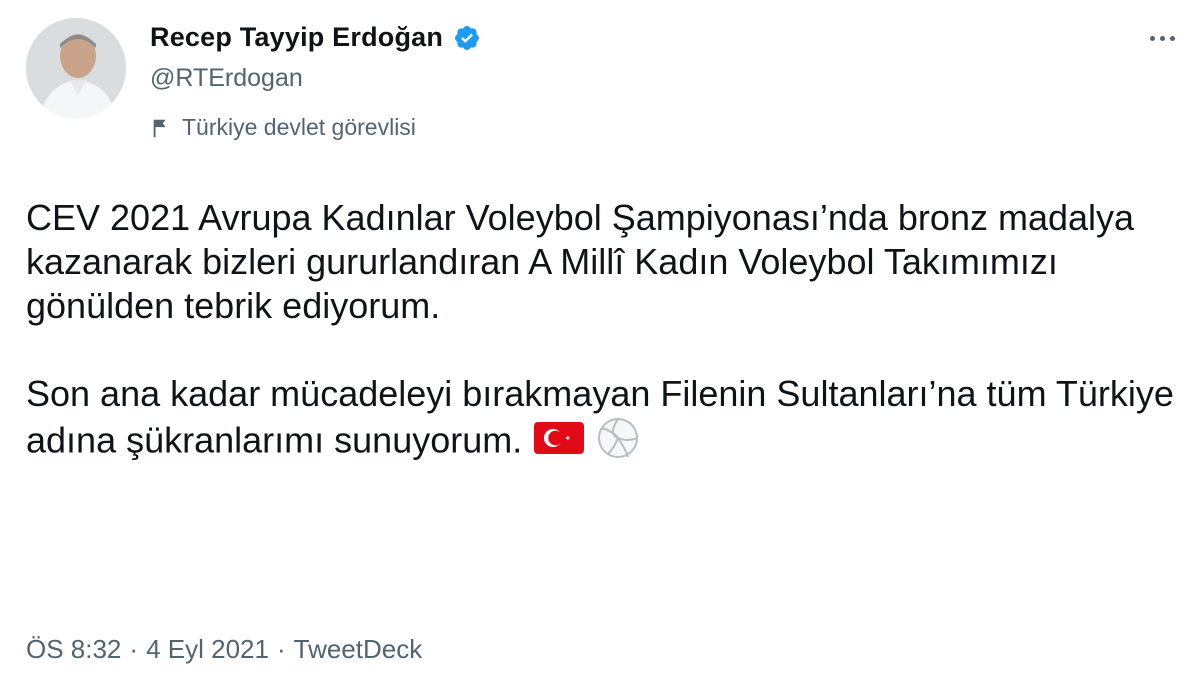 The height and width of the screenshot is (678, 1200). I want to click on volleyball-emoji-icon, so click(618, 443).